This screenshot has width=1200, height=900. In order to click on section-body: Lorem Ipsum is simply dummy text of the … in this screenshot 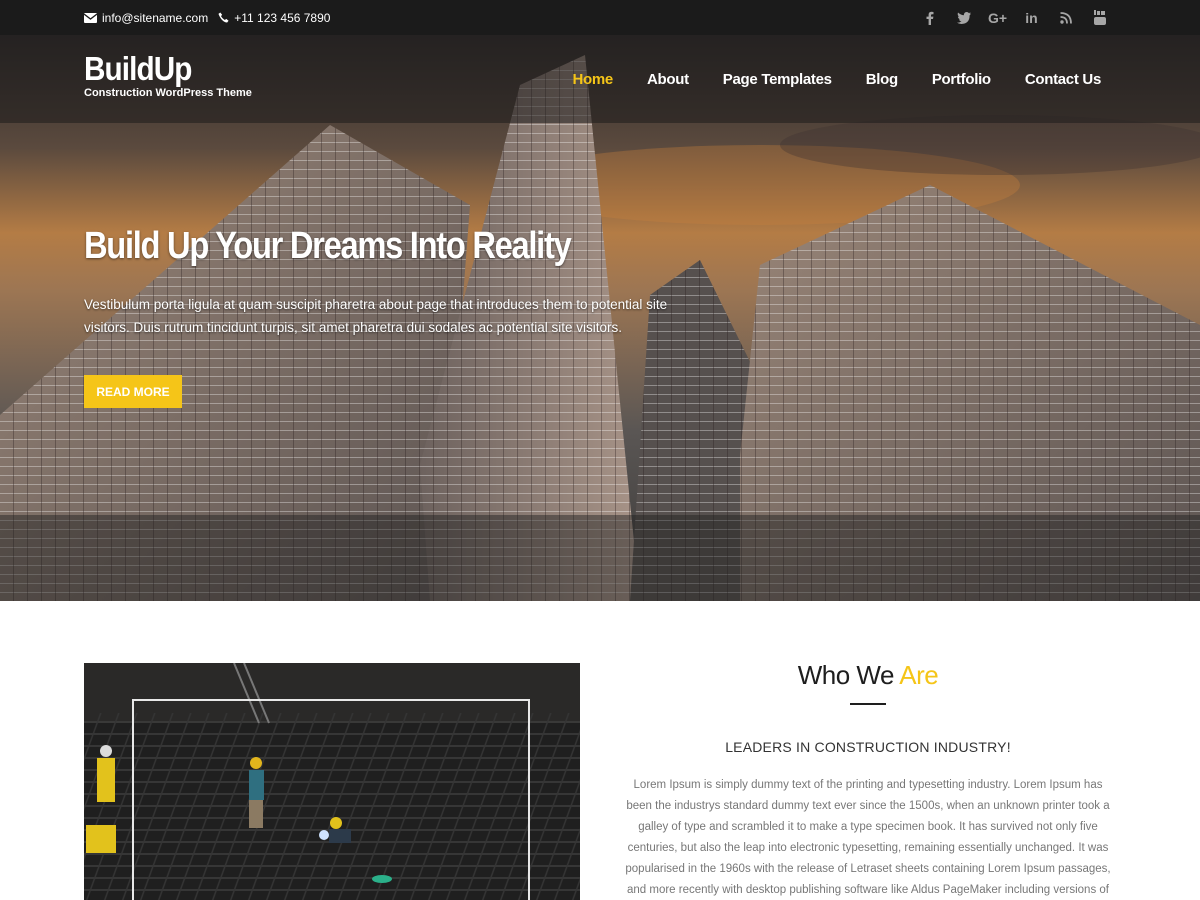, I will do `click(868, 837)`.